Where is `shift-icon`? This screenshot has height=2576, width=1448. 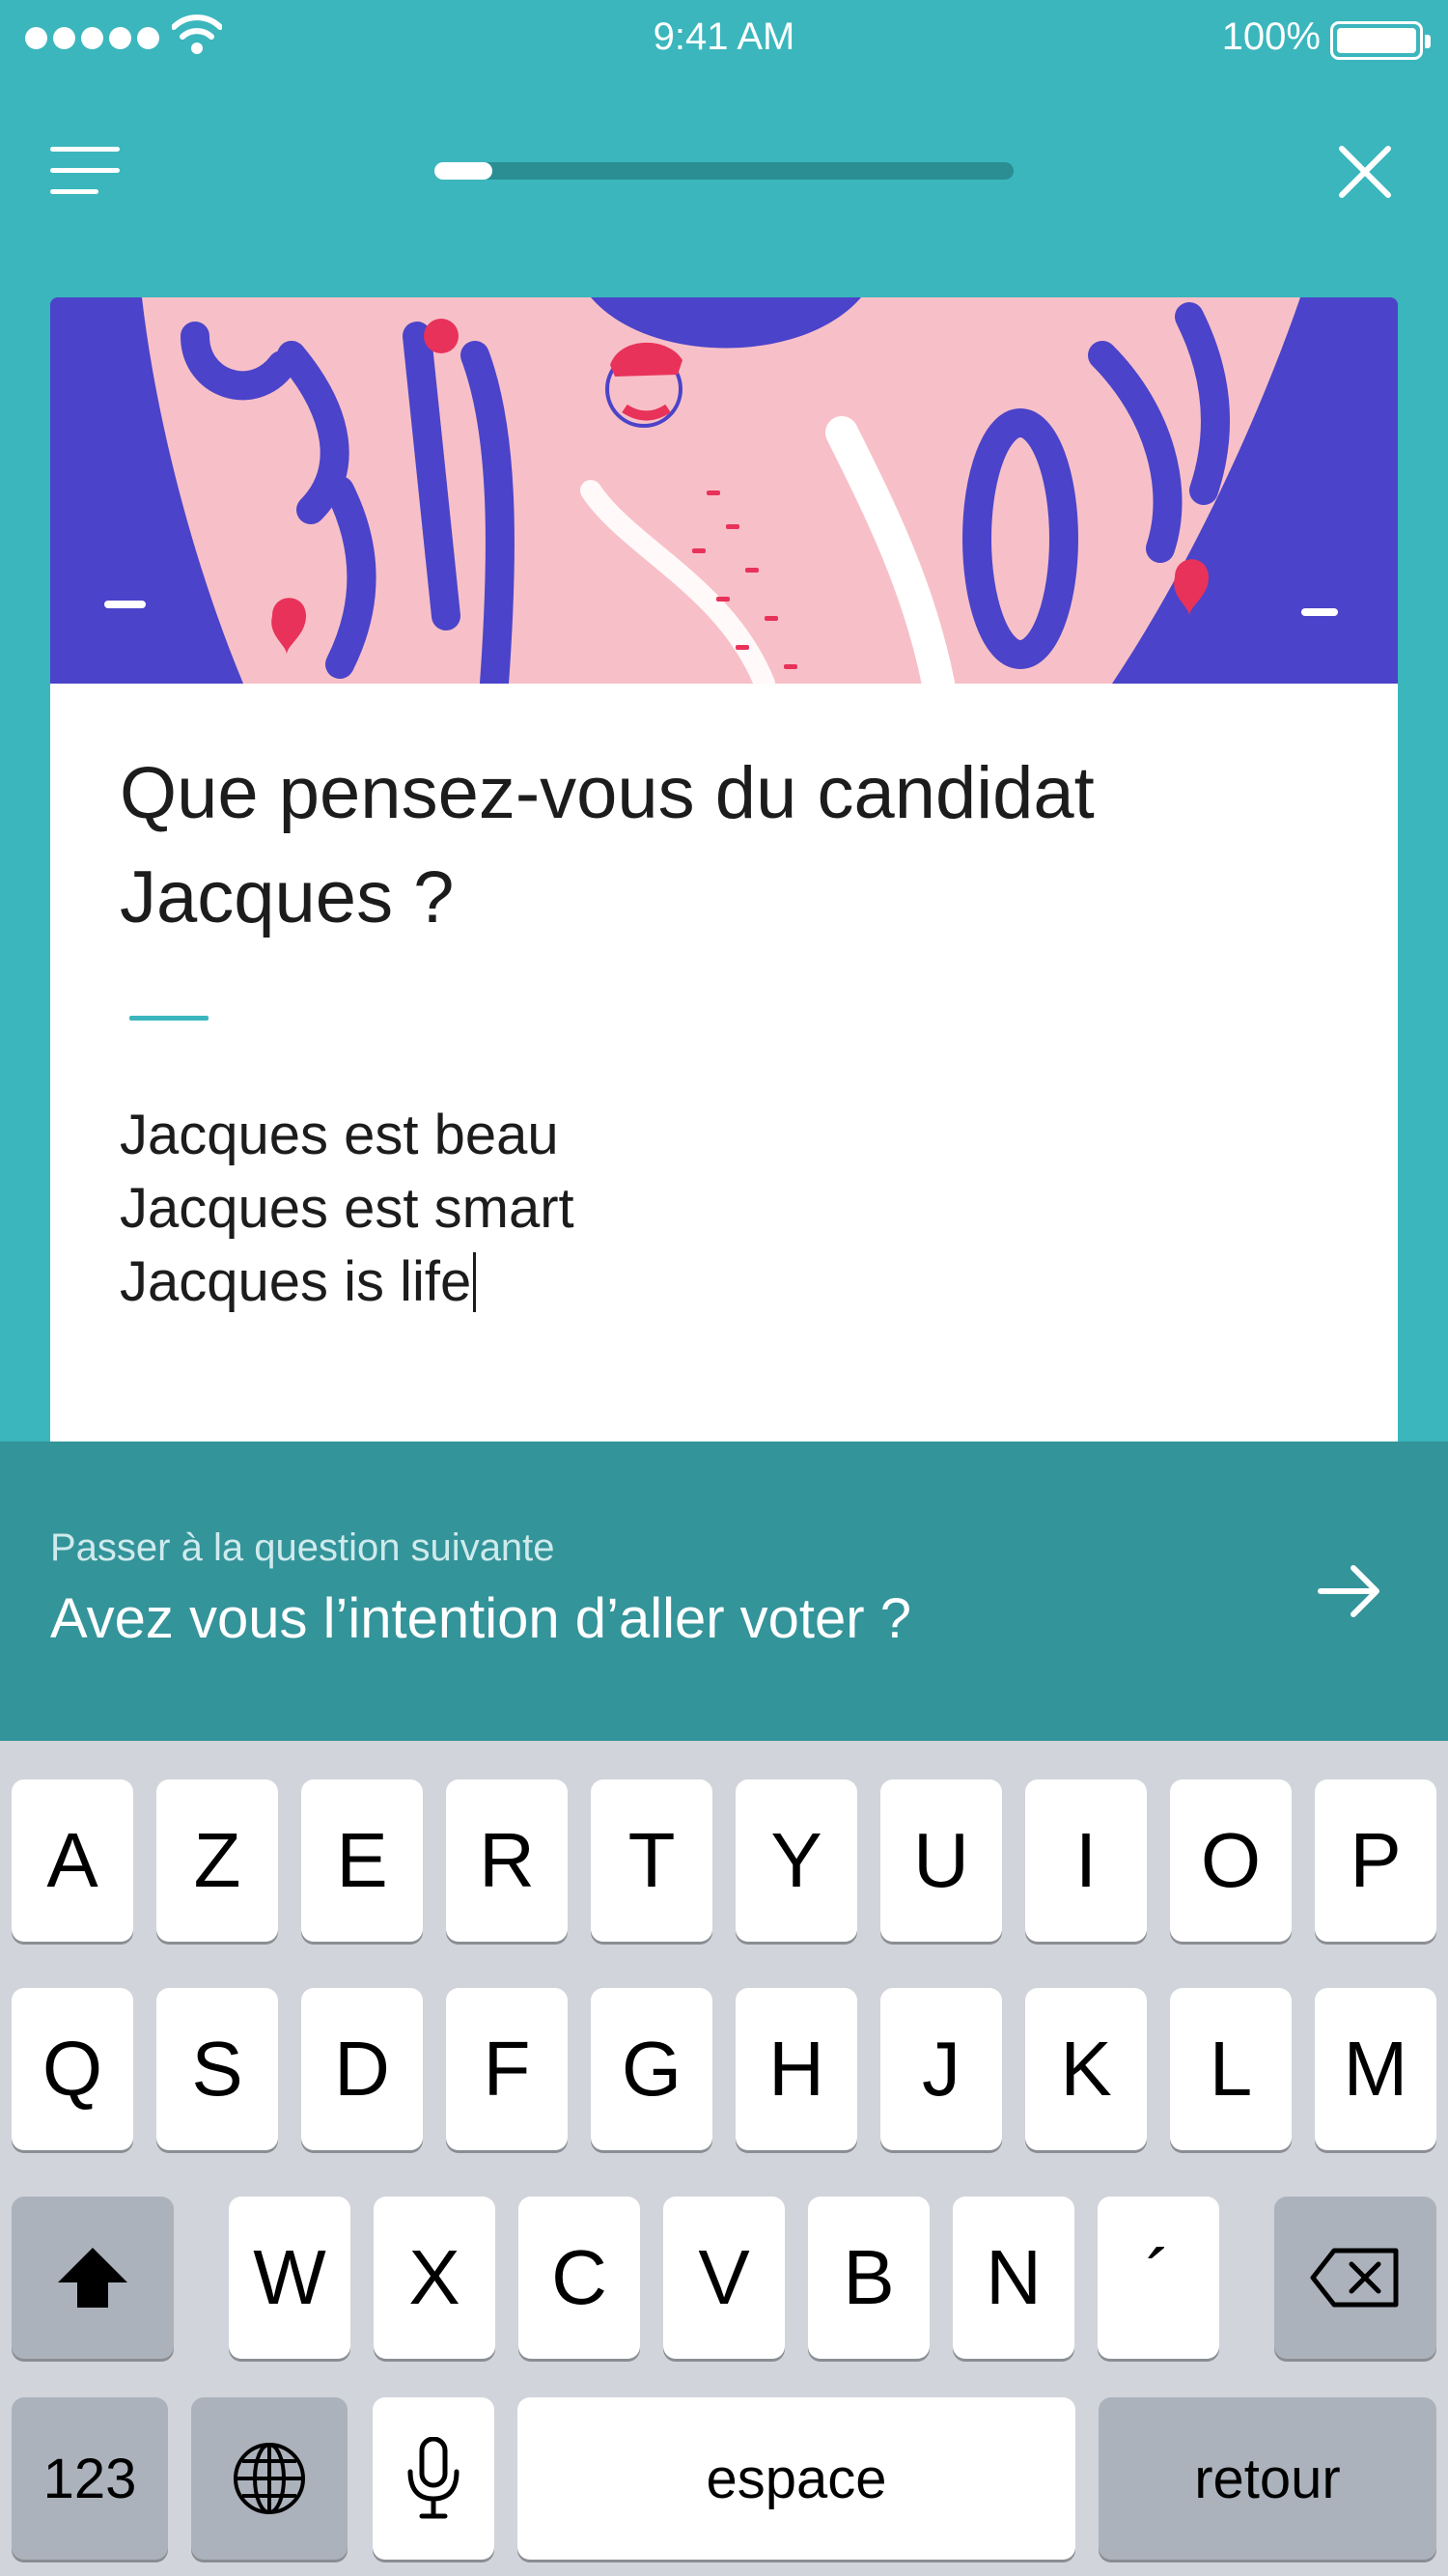
shift-icon is located at coordinates (93, 2278).